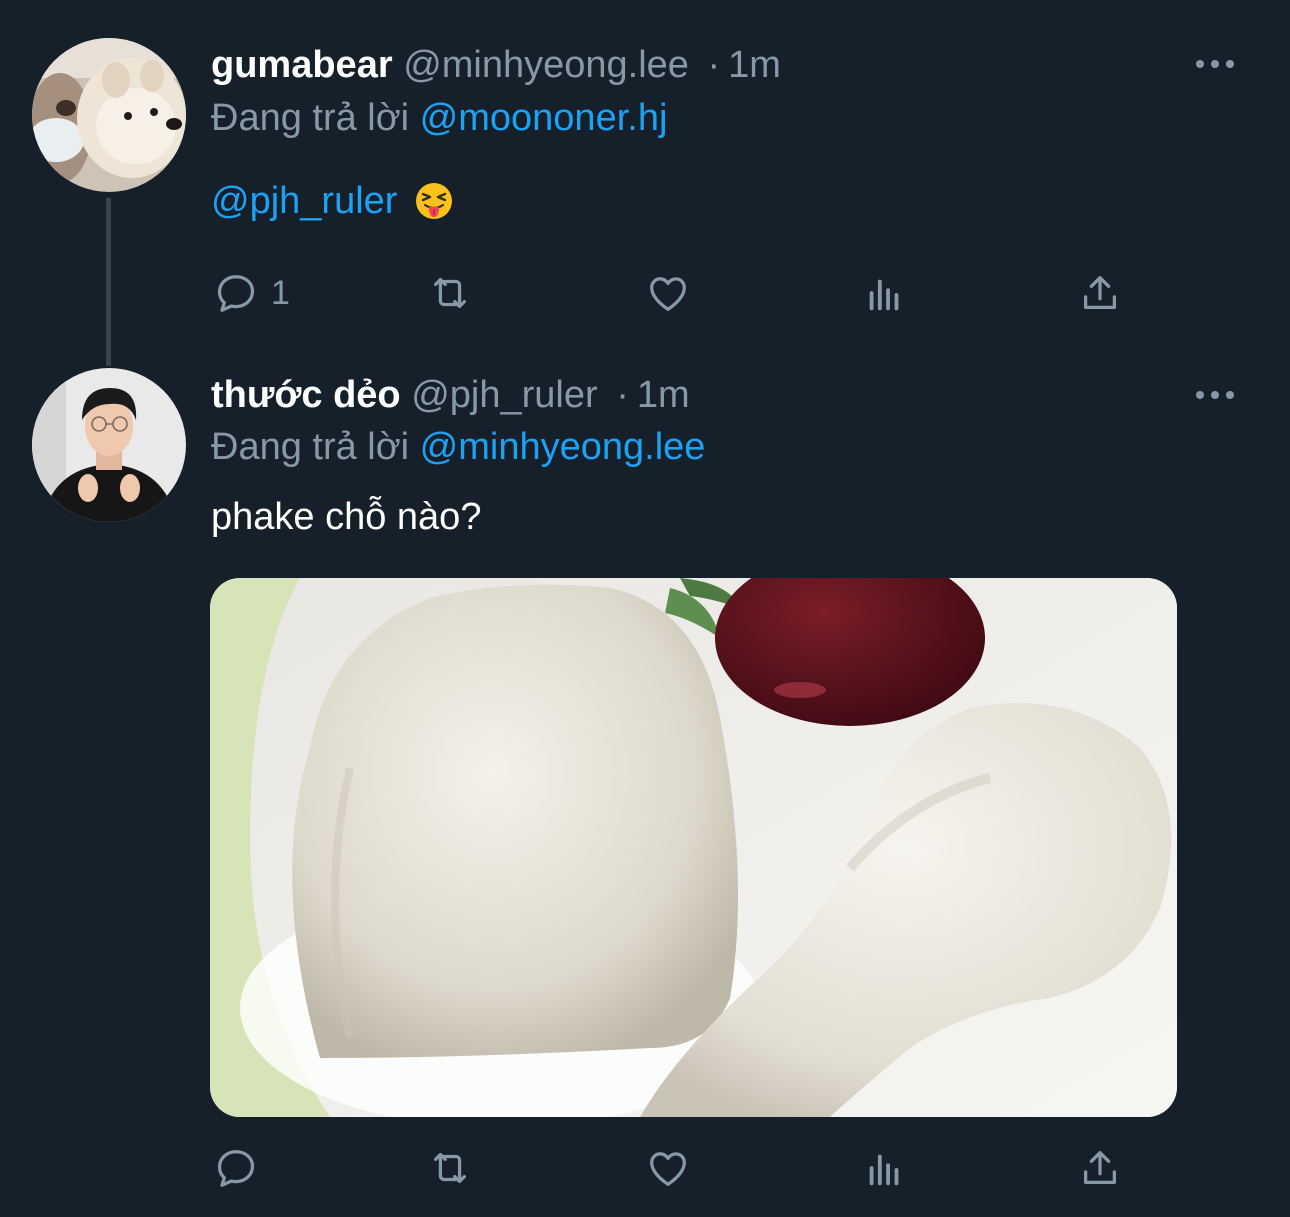 The width and height of the screenshot is (1290, 1217). I want to click on reply-button, so click(242, 1168).